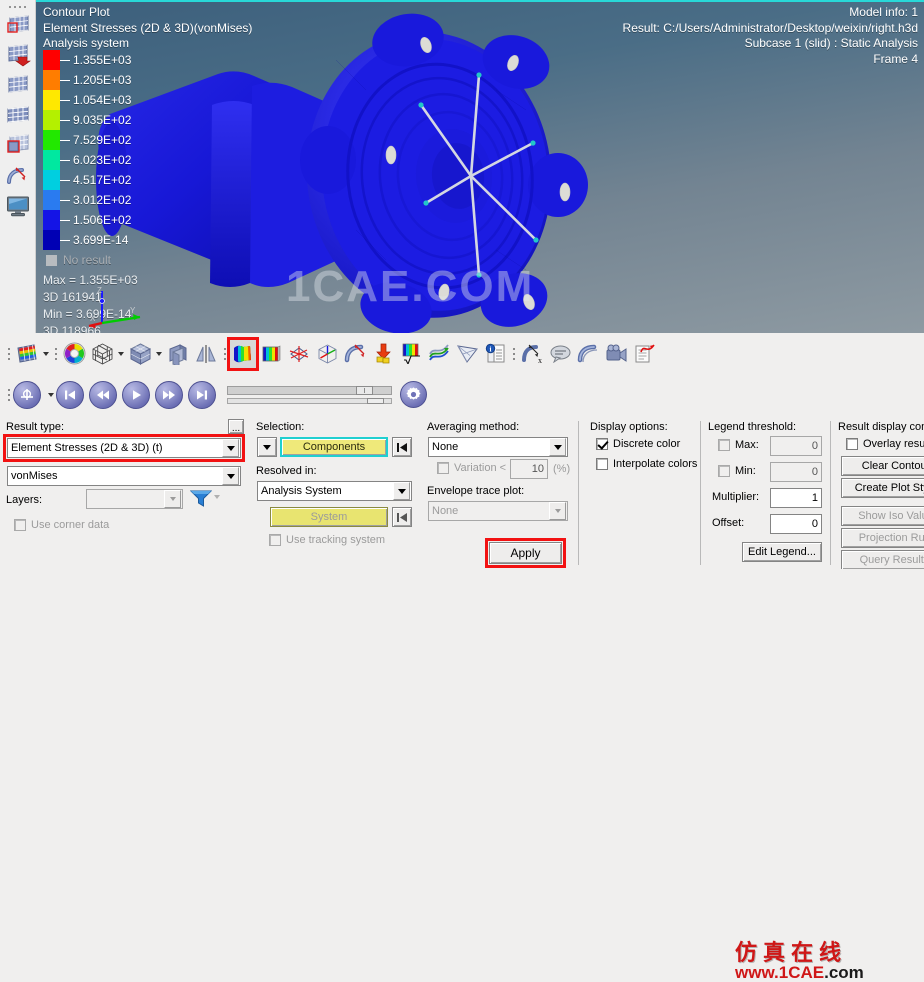 The width and height of the screenshot is (924, 982). What do you see at coordinates (796, 472) in the screenshot?
I see `legend-min-field: 0` at bounding box center [796, 472].